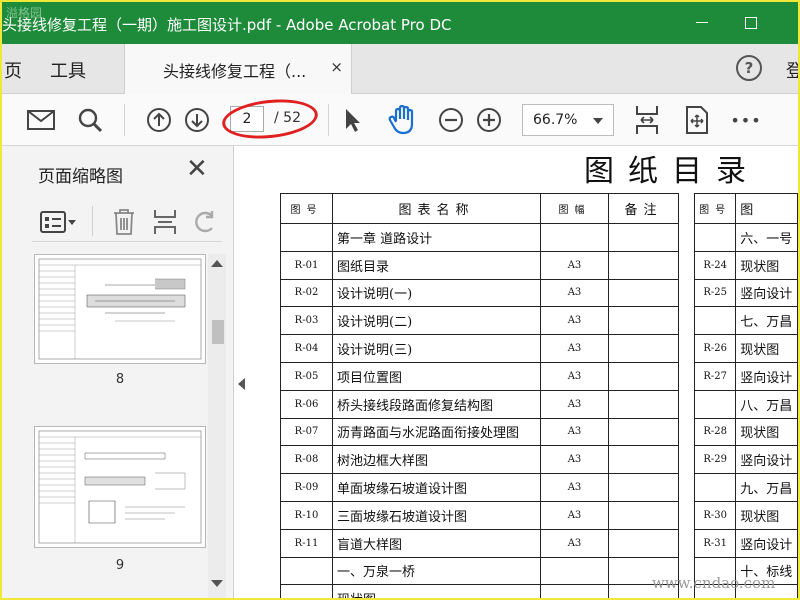  I want to click on menu-tools: 工具, so click(68, 70).